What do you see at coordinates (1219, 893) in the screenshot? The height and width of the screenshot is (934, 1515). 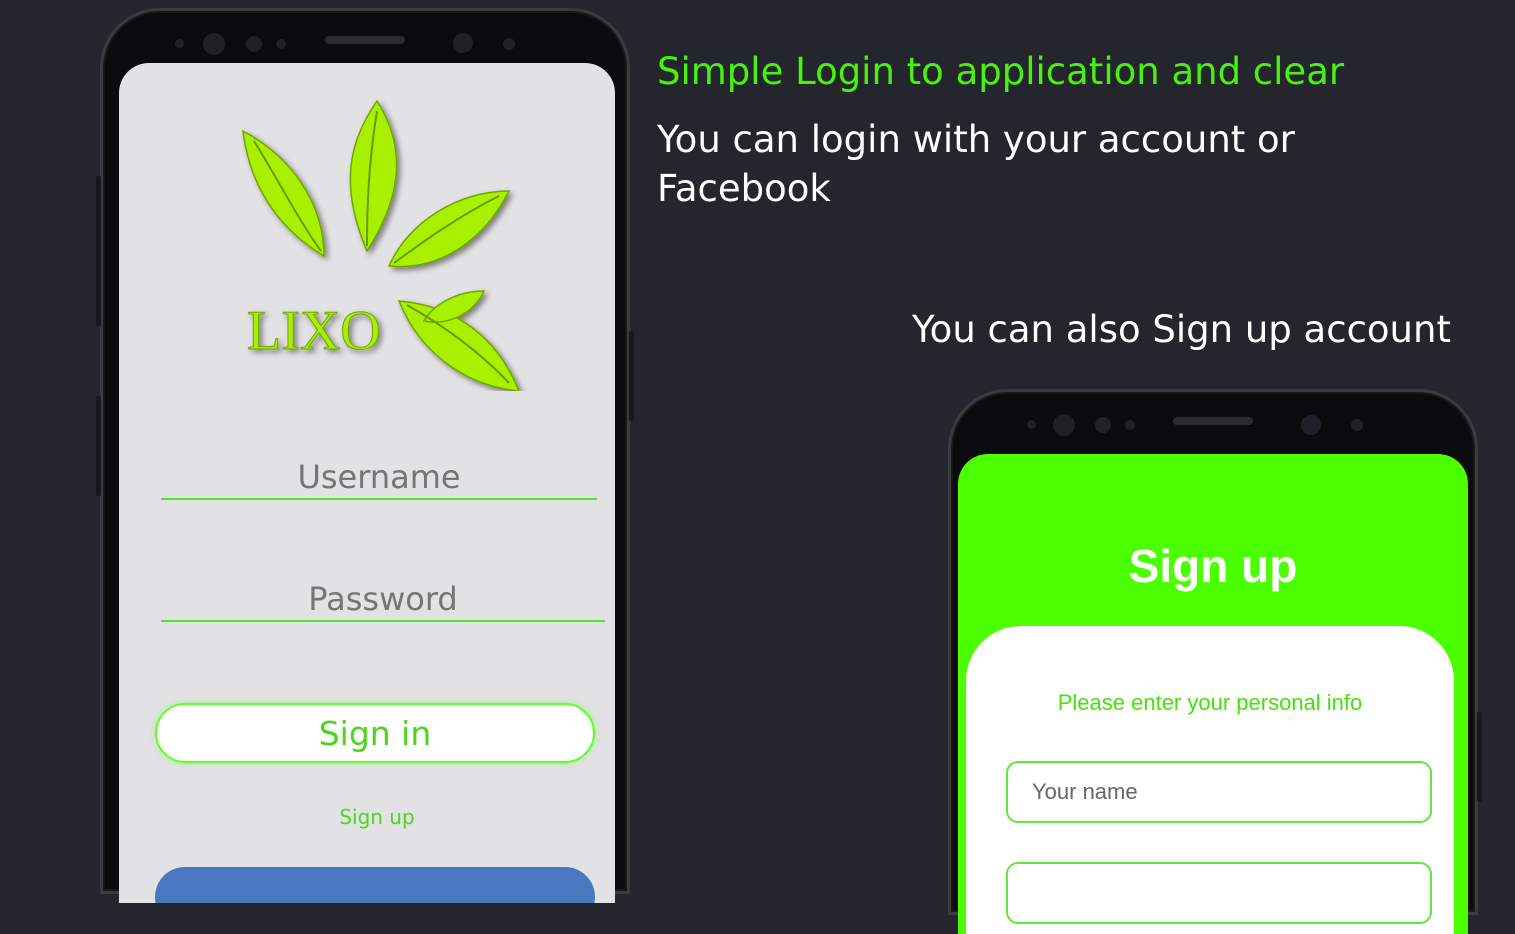 I see `signup-next-field` at bounding box center [1219, 893].